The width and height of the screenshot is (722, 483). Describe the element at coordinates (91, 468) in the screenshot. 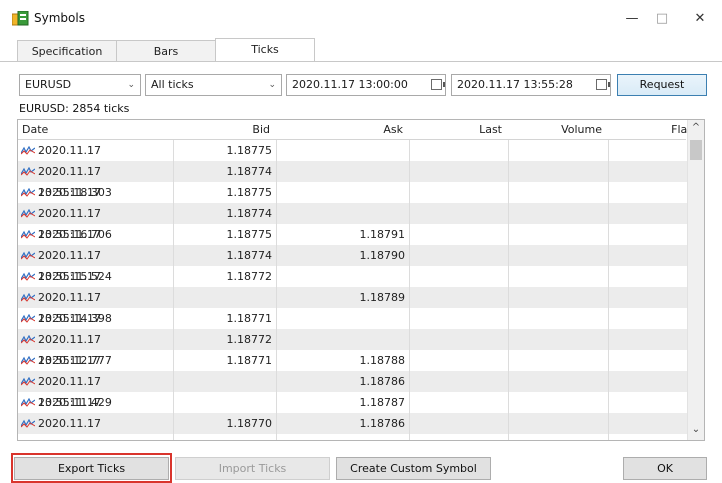

I see `export-ticks-highlight` at that location.